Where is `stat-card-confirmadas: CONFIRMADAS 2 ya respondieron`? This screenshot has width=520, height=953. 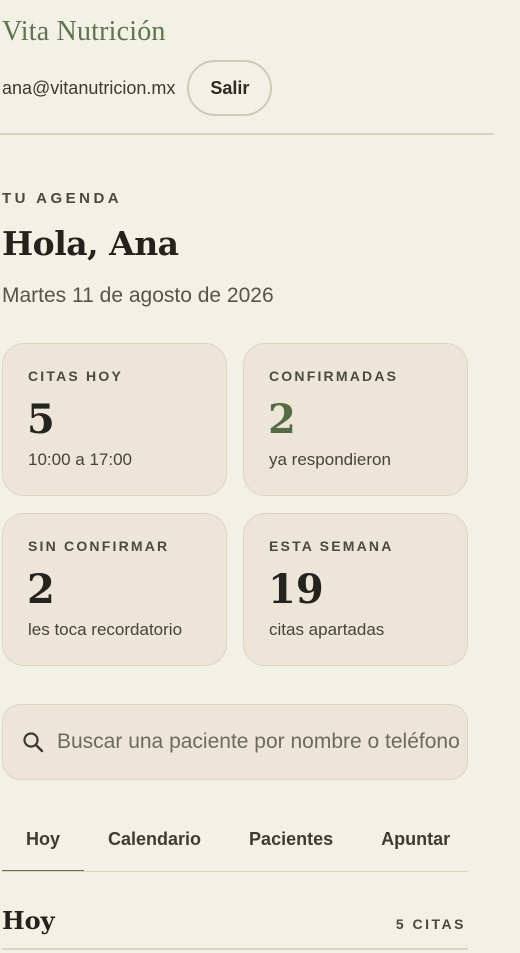
stat-card-confirmadas: CONFIRMADAS 2 ya respondieron is located at coordinates (355, 419).